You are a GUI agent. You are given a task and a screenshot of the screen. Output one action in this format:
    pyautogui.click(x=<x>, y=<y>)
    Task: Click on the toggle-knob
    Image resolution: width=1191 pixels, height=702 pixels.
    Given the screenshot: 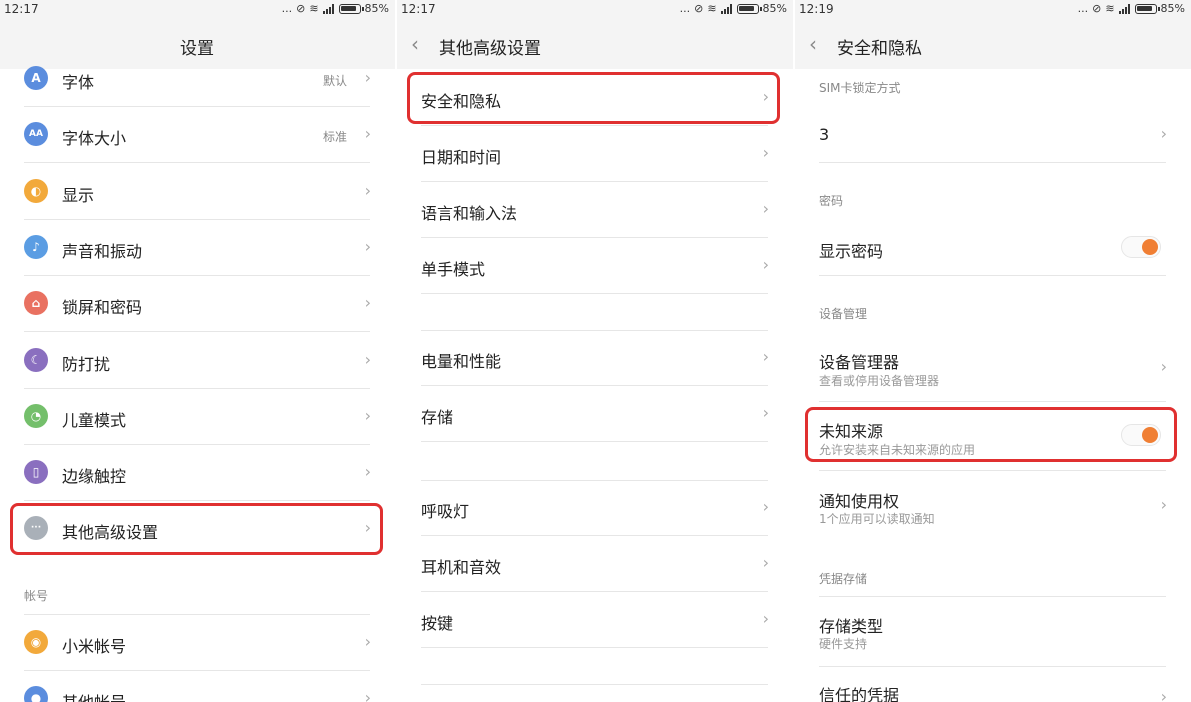 What is the action you would take?
    pyautogui.click(x=1150, y=247)
    